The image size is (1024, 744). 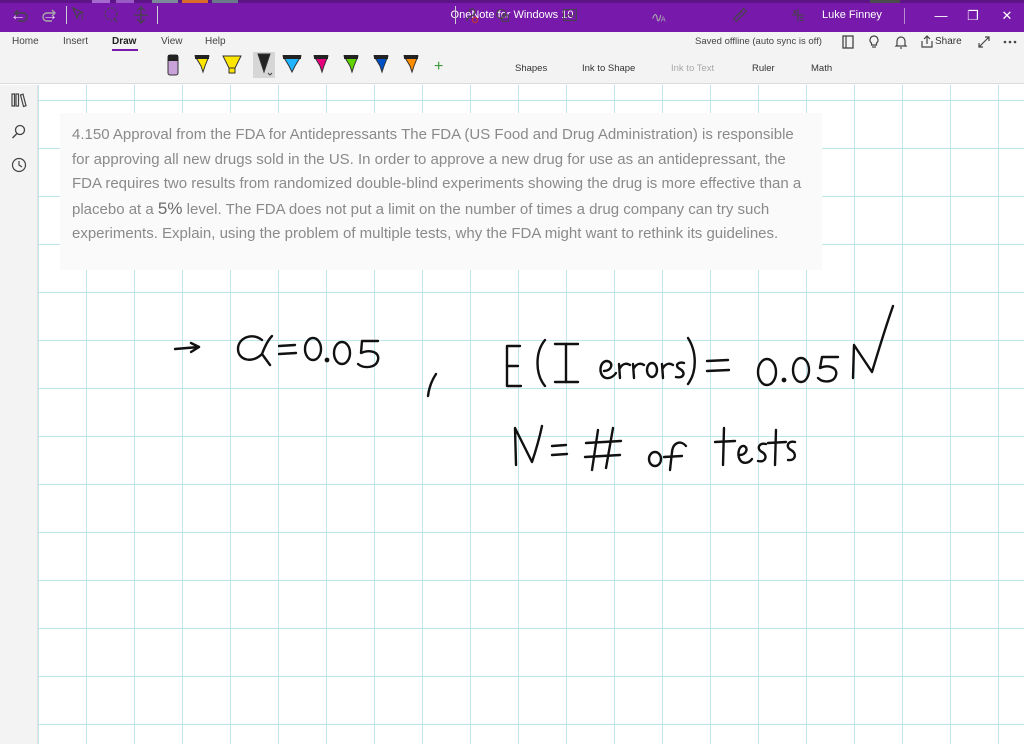 I want to click on tab-view: View, so click(x=172, y=41).